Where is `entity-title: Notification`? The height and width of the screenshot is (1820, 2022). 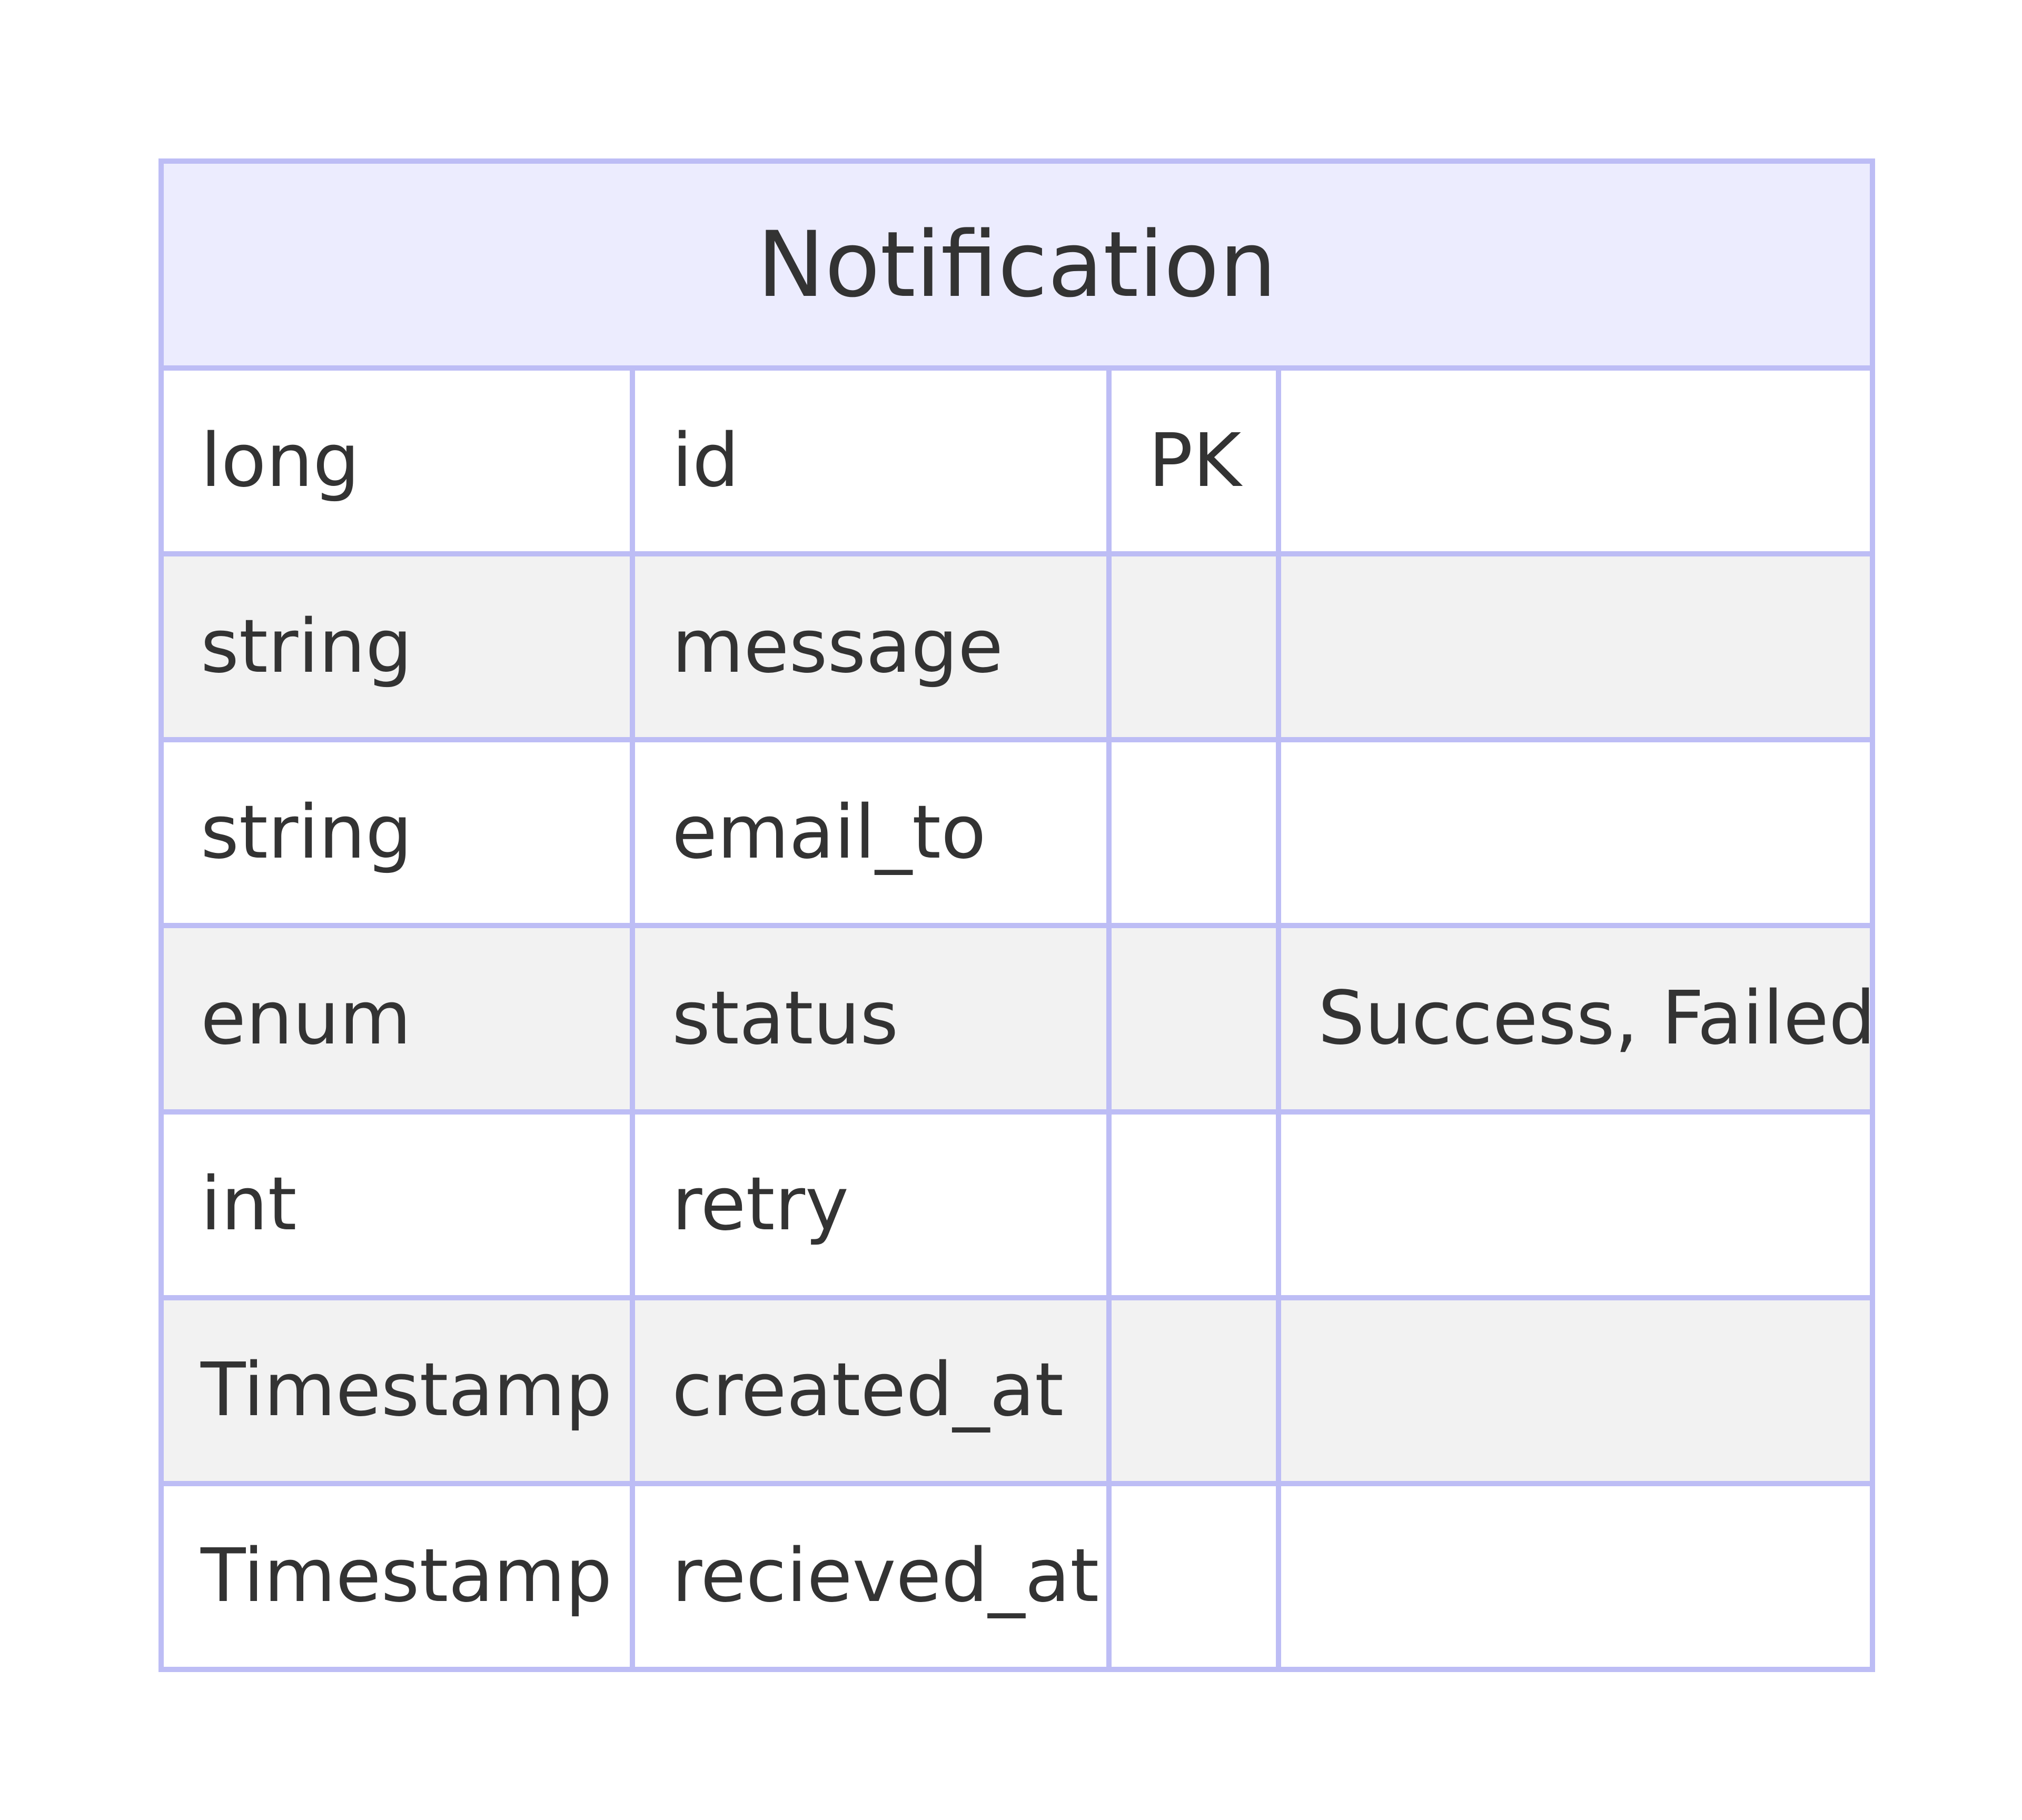
entity-title: Notification is located at coordinates (1017, 267).